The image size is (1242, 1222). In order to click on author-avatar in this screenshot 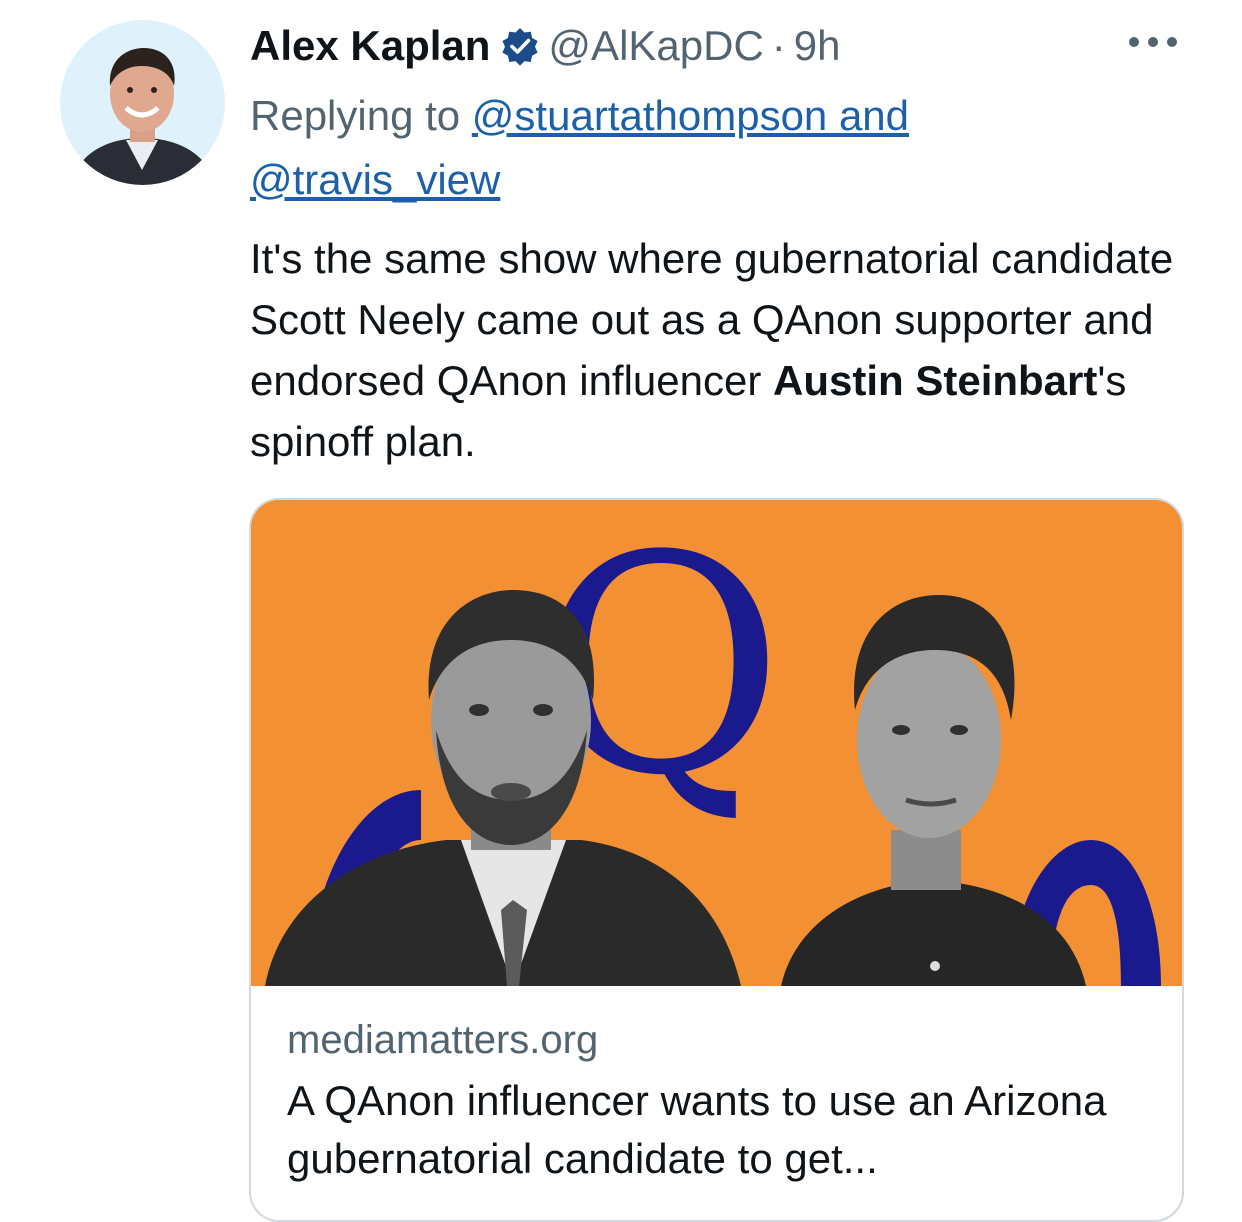, I will do `click(142, 102)`.